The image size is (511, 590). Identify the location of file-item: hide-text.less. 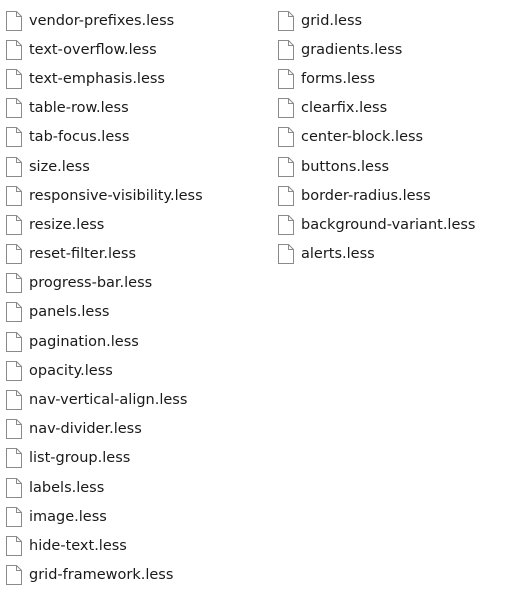
(104, 545).